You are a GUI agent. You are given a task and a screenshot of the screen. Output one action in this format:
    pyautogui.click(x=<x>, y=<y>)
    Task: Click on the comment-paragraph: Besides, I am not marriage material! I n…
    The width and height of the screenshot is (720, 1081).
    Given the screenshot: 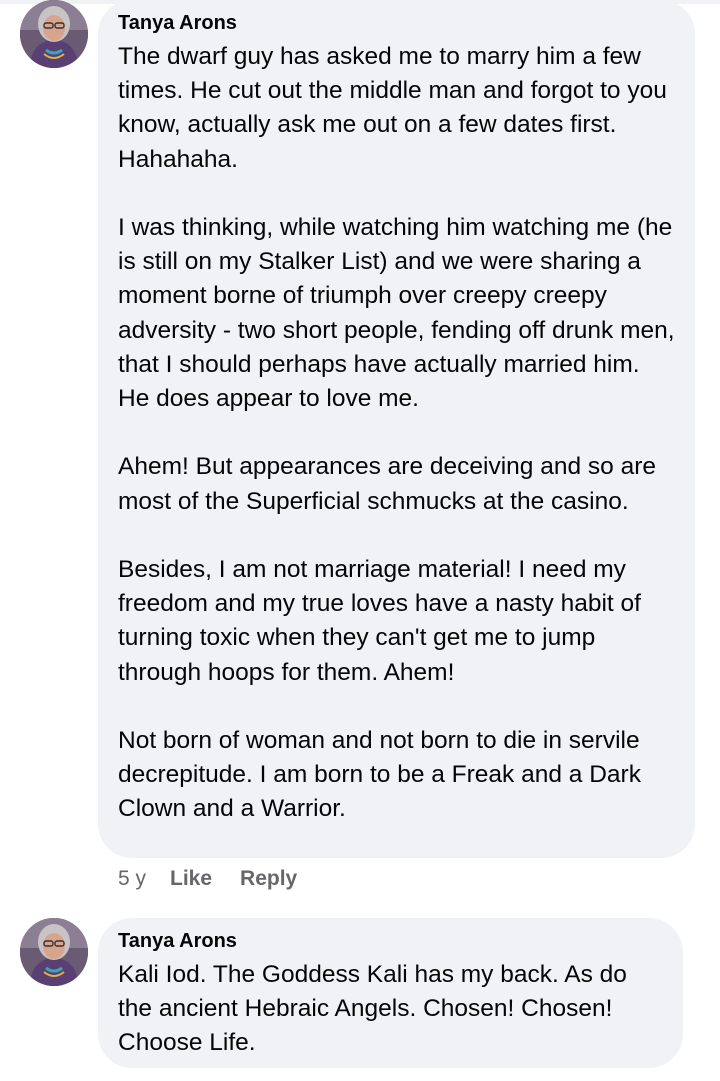 What is the action you would take?
    pyautogui.click(x=379, y=621)
    